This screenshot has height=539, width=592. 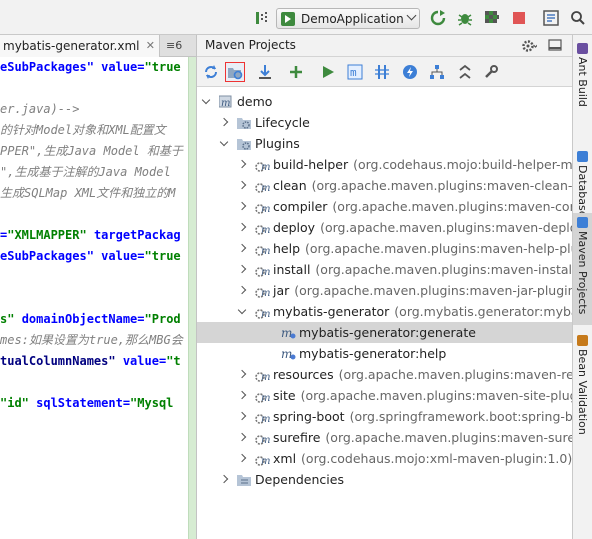 I want to click on tree-item-label: demo, so click(x=254, y=101).